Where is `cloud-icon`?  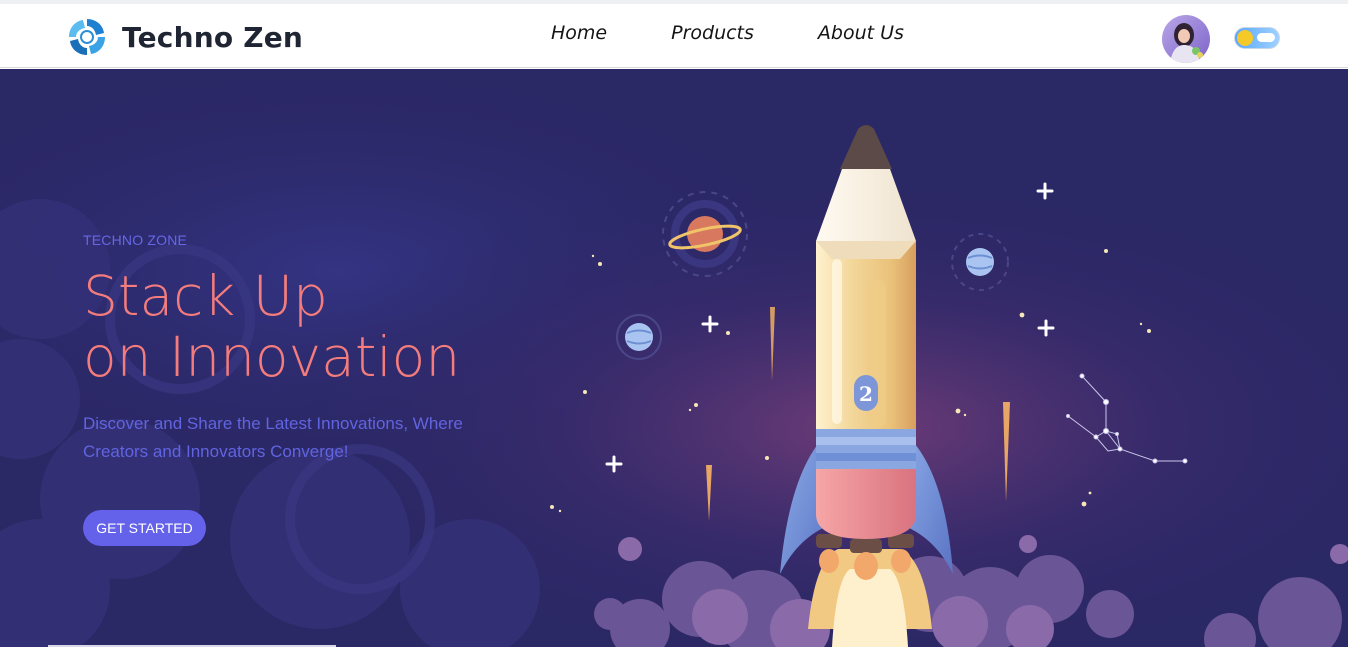
cloud-icon is located at coordinates (1266, 37).